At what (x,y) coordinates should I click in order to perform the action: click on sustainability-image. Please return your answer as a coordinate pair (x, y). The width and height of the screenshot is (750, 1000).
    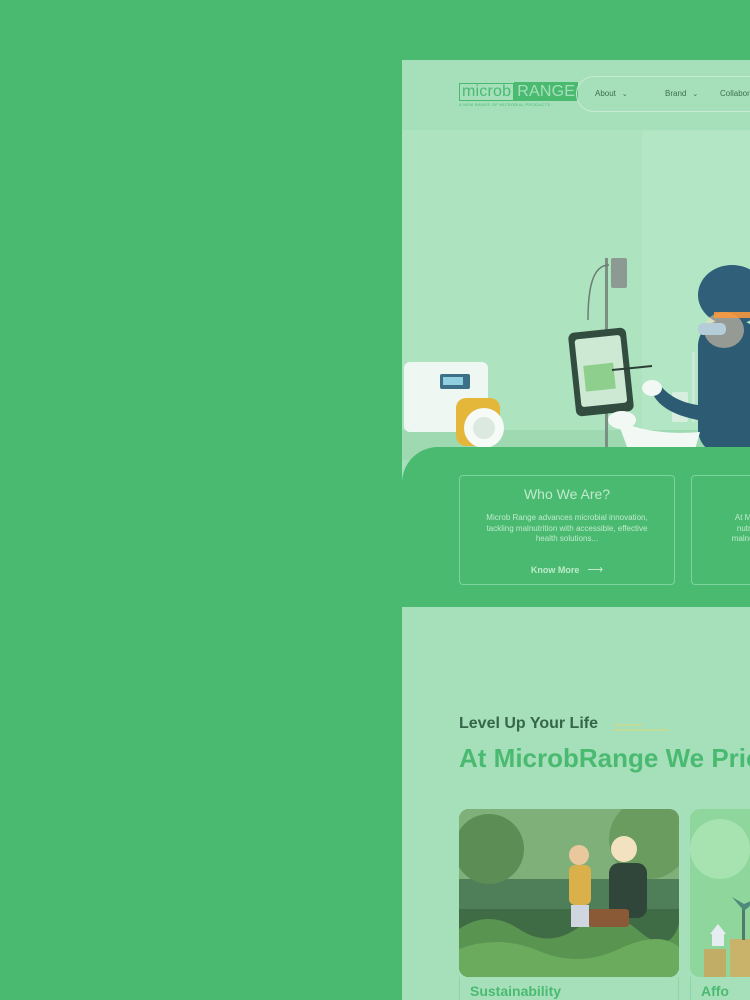
    Looking at the image, I should click on (569, 893).